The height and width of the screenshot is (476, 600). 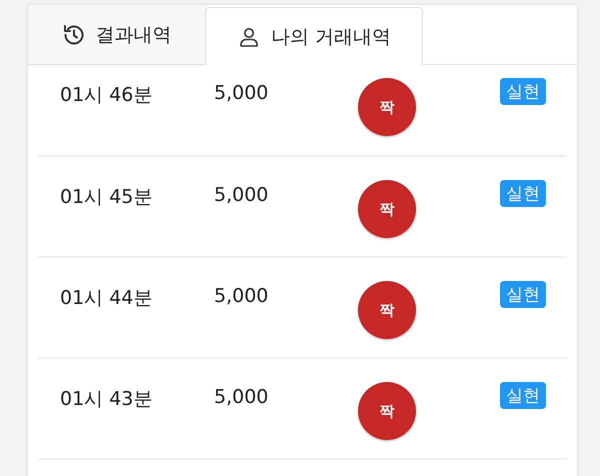 I want to click on history-icon, so click(x=74, y=34).